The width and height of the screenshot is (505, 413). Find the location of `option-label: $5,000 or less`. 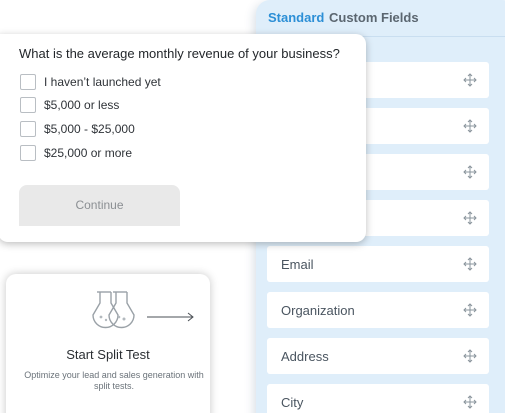

option-label: $5,000 or less is located at coordinates (82, 105).